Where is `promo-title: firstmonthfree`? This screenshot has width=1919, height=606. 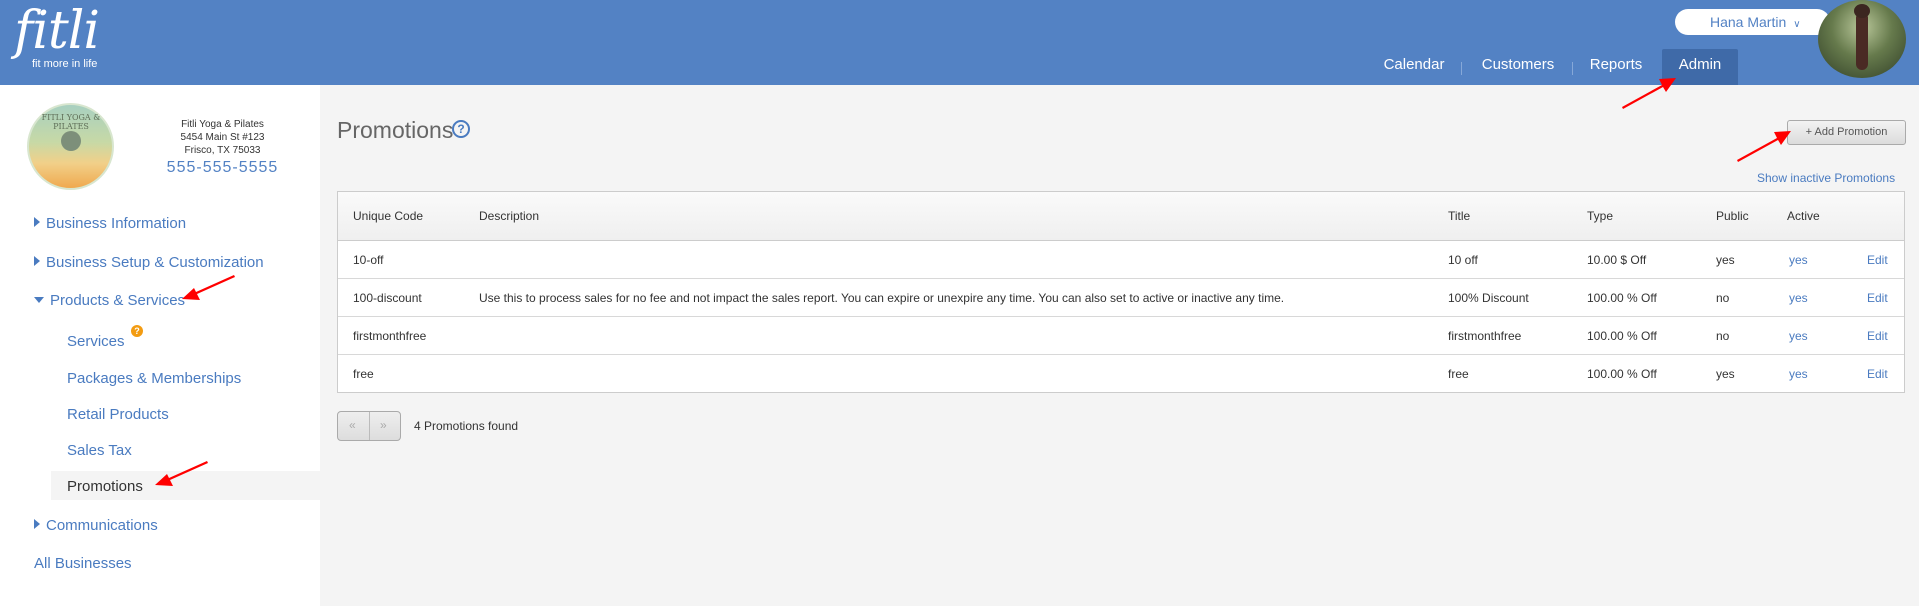 promo-title: firstmonthfree is located at coordinates (1485, 336).